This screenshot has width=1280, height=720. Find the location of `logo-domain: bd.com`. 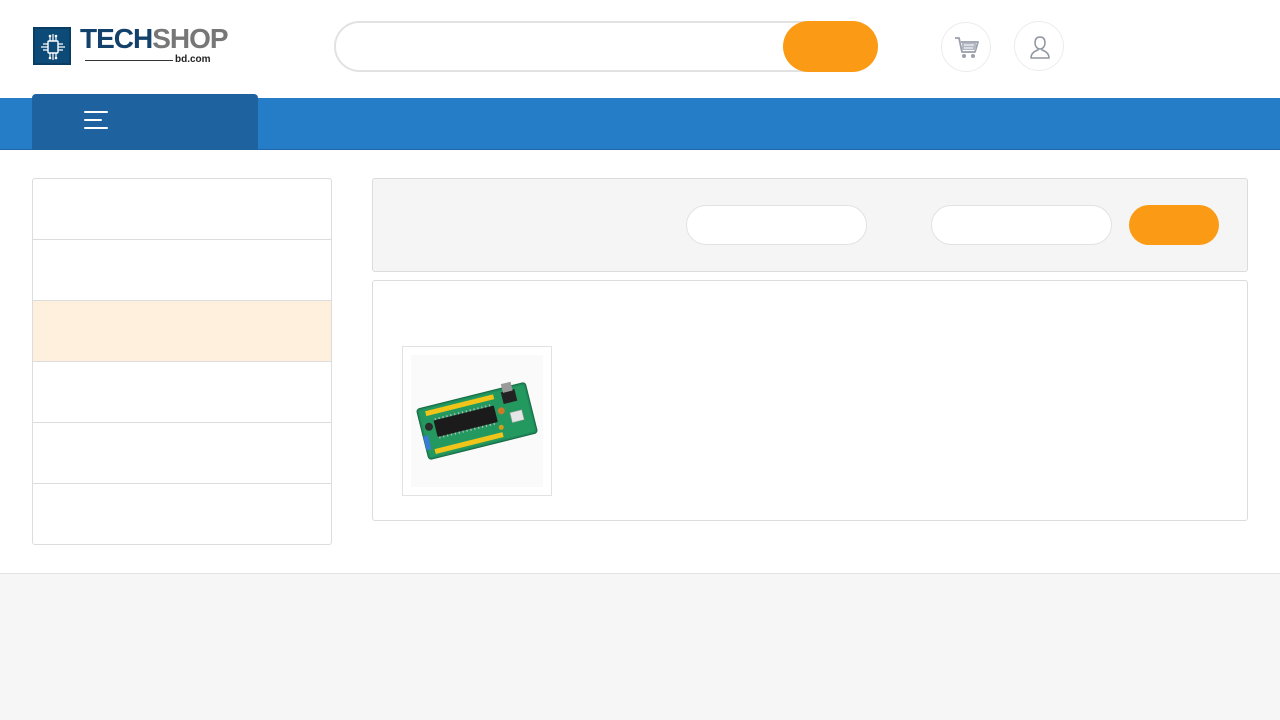

logo-domain: bd.com is located at coordinates (193, 59).